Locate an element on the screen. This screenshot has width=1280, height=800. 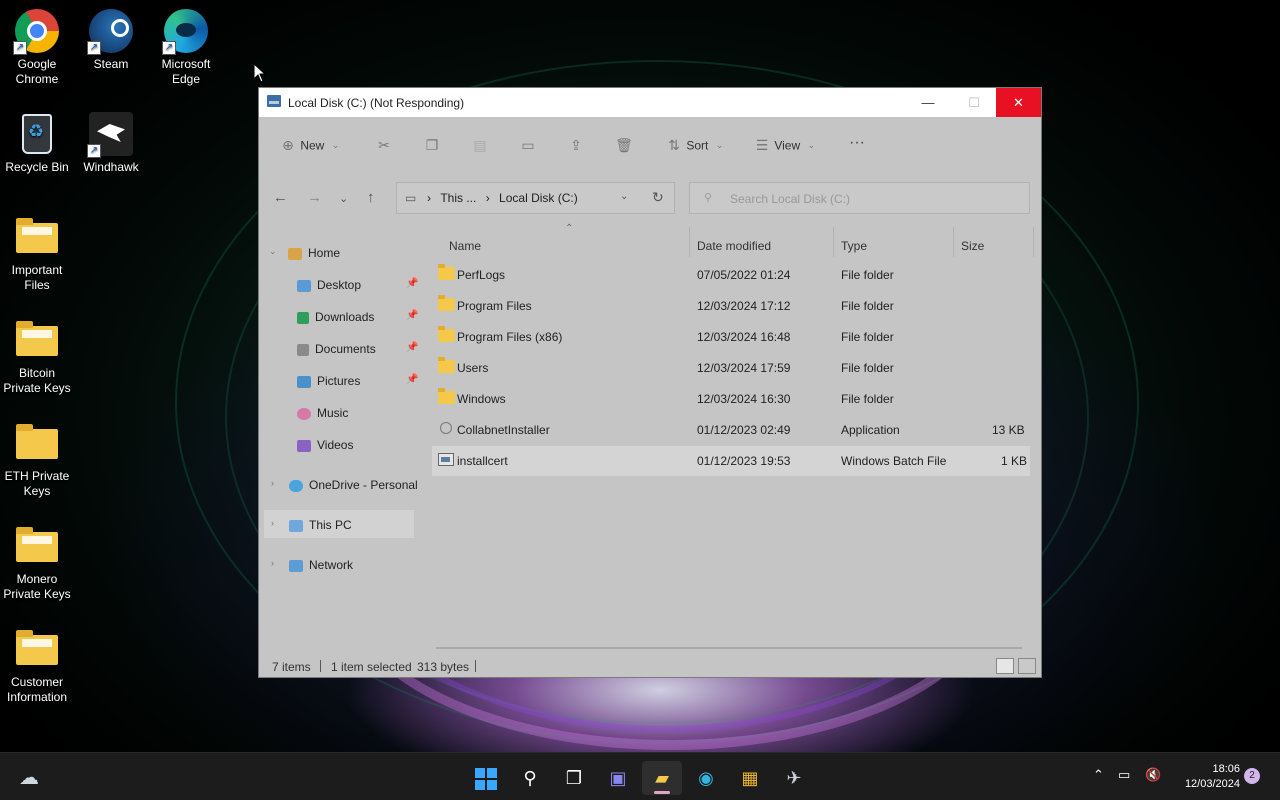
desktop-icon-monero-private-keys: Monero Private Keys is located at coordinates (37, 562).